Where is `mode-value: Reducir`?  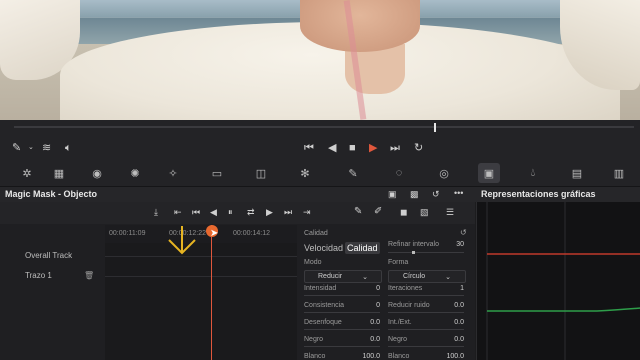 mode-value: Reducir is located at coordinates (330, 276).